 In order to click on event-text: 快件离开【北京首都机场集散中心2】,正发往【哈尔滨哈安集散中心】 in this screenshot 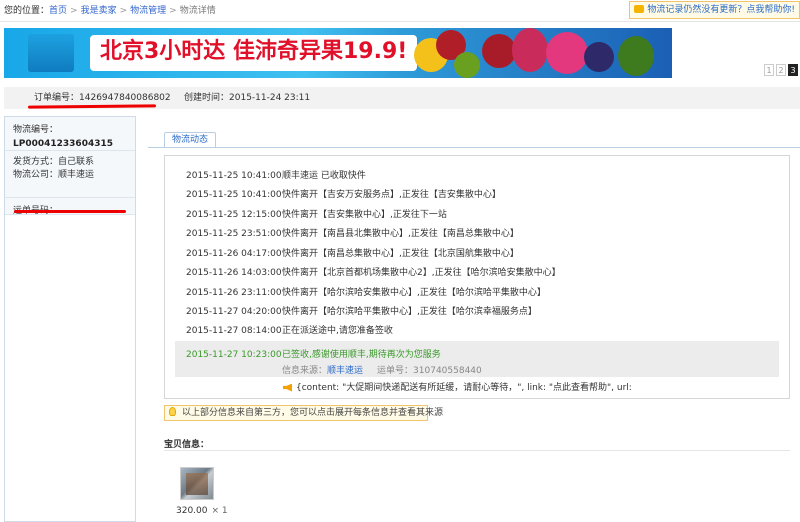, I will do `click(421, 273)`.